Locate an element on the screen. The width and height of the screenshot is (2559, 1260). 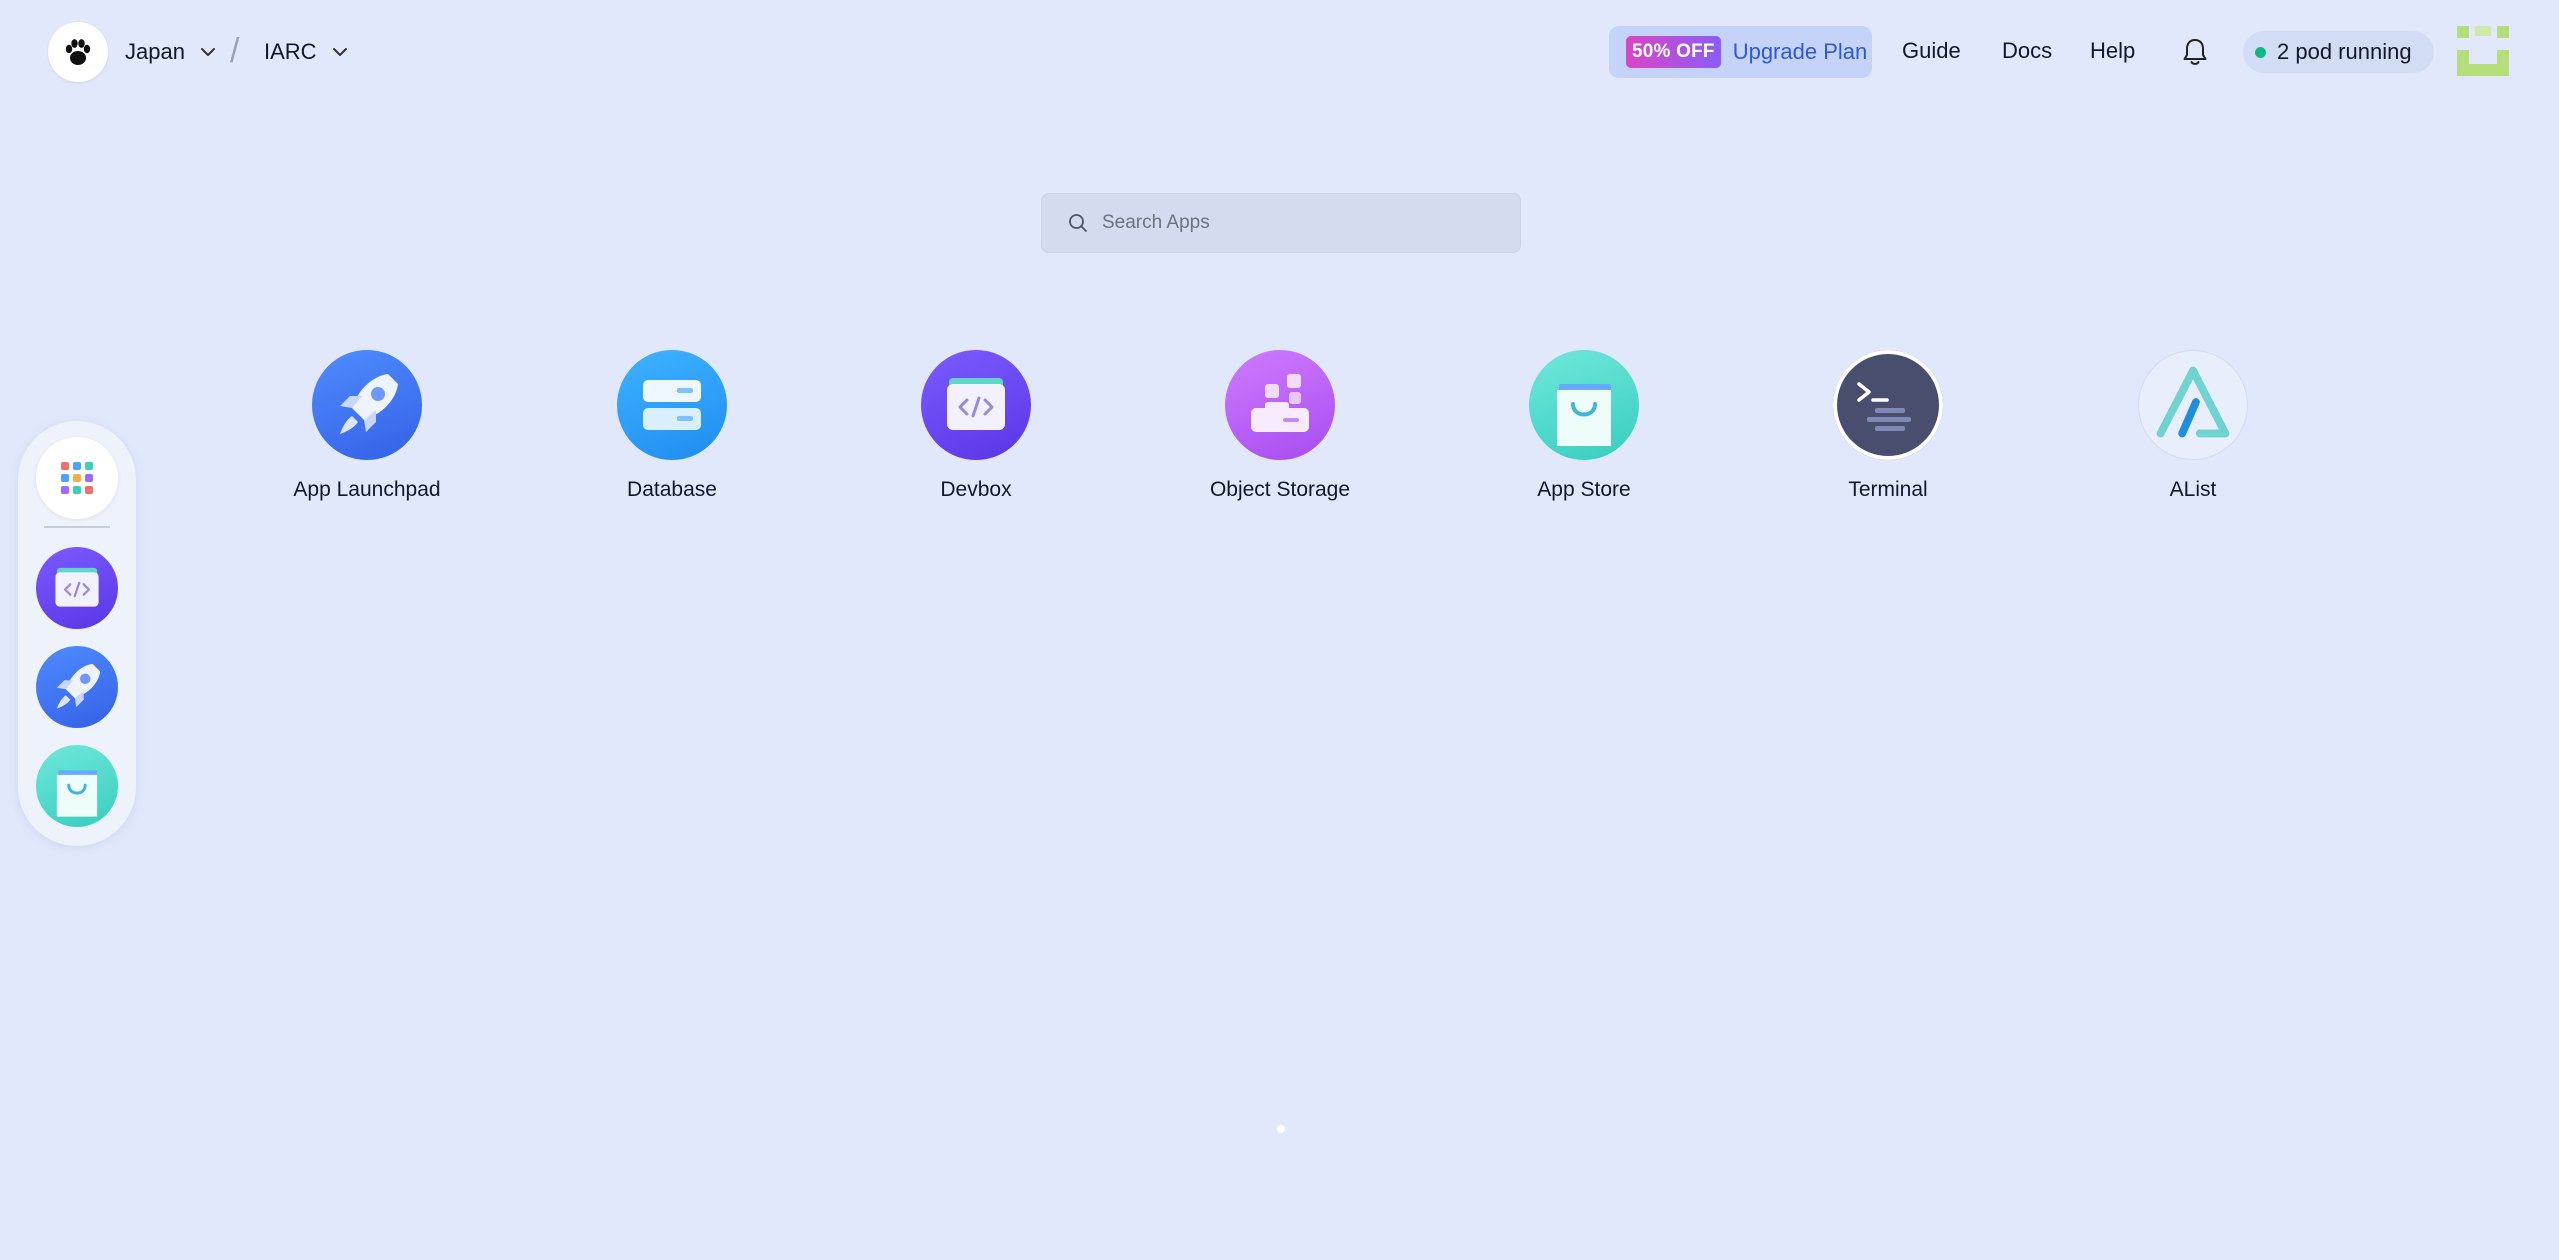
apps-grid-icon is located at coordinates (77, 478).